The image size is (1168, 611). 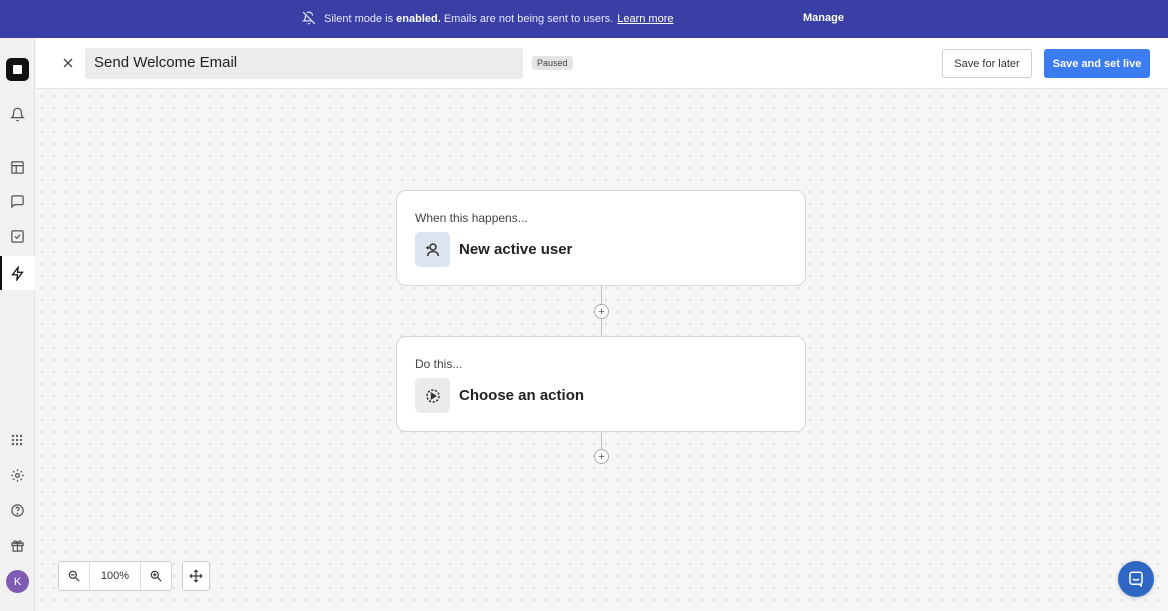 What do you see at coordinates (17, 69) in the screenshot?
I see `logo` at bounding box center [17, 69].